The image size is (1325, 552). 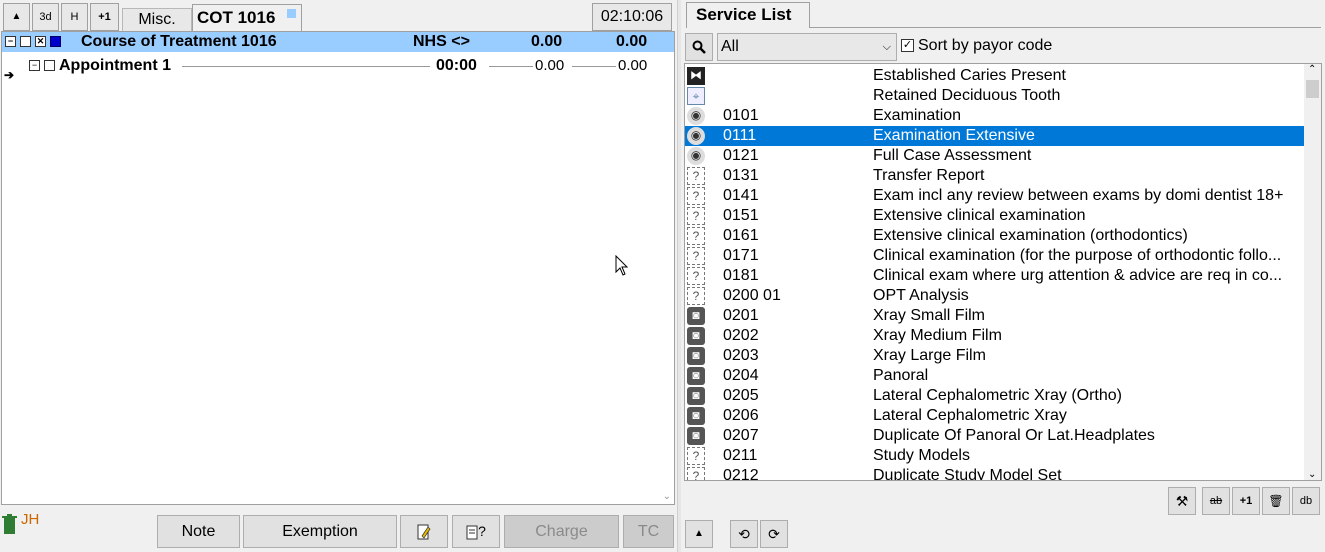 What do you see at coordinates (561, 531) in the screenshot?
I see `charge-button: Charge` at bounding box center [561, 531].